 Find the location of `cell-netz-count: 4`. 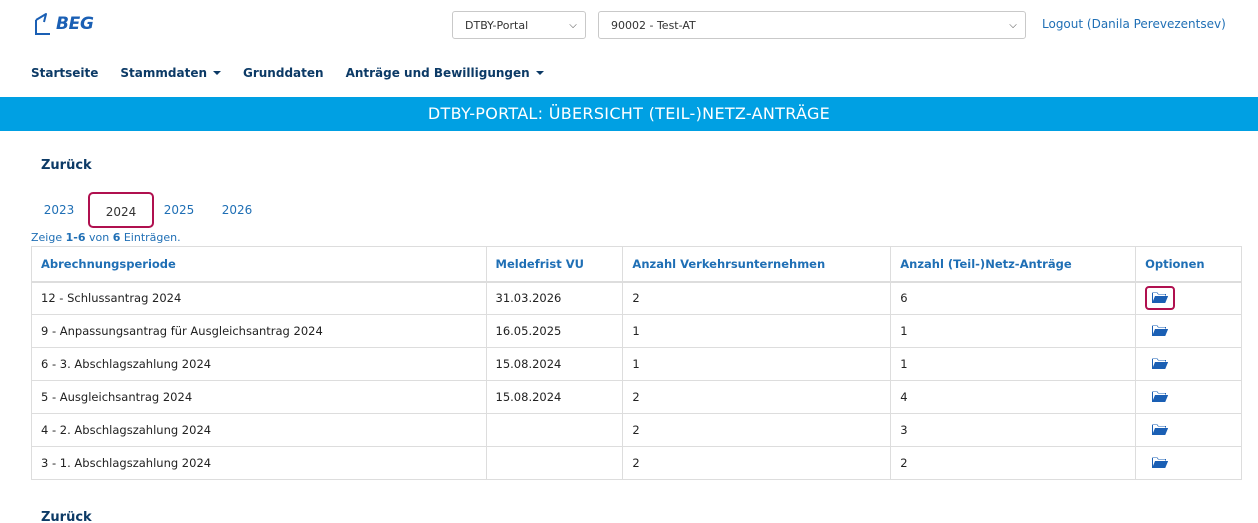

cell-netz-count: 4 is located at coordinates (1013, 397).